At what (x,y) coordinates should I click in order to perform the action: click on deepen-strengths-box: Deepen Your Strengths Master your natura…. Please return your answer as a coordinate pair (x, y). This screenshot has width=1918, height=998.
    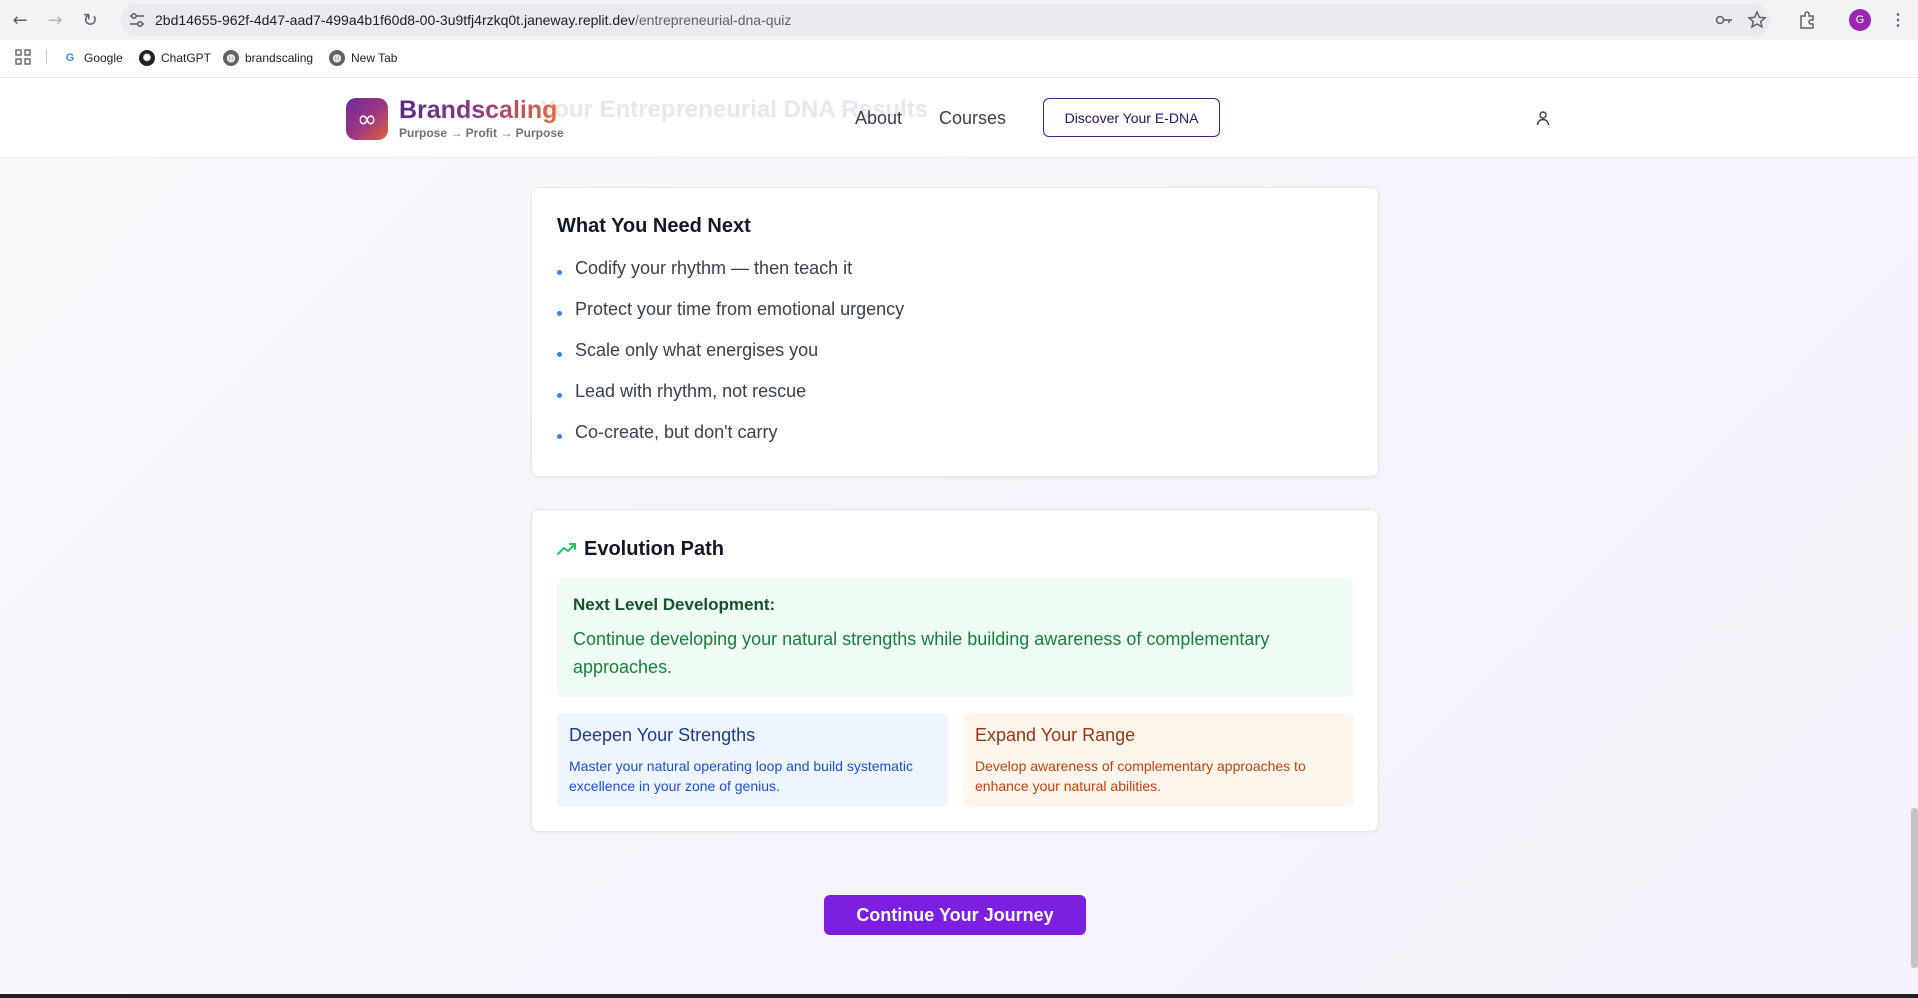
    Looking at the image, I should click on (752, 760).